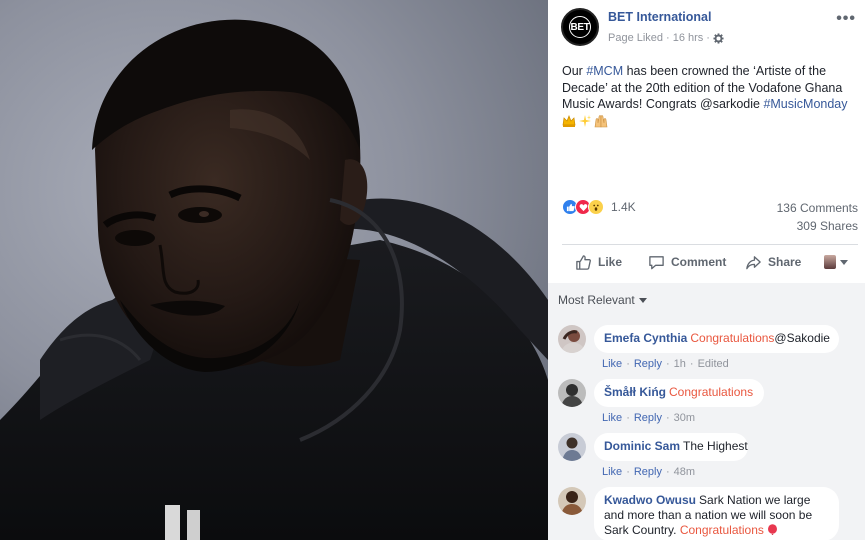 This screenshot has width=865, height=540. What do you see at coordinates (684, 418) in the screenshot?
I see `comment-time: 30m` at bounding box center [684, 418].